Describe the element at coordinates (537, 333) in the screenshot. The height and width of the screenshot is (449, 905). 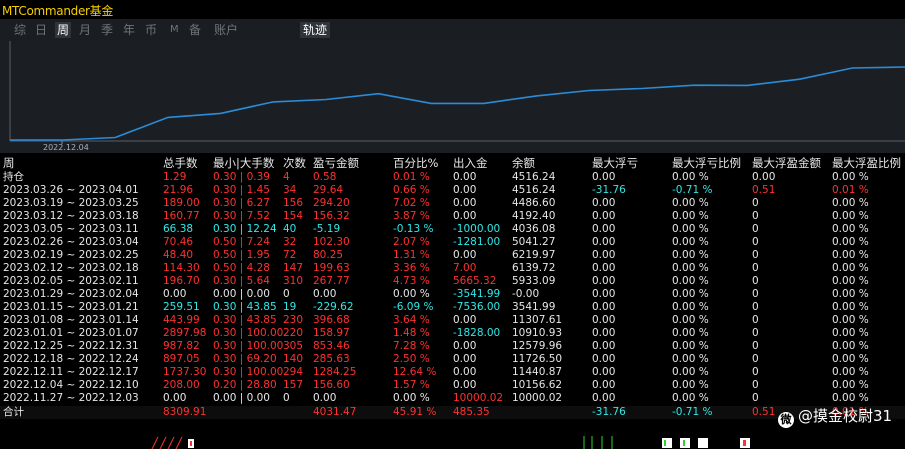
I see `cell-balance: 10910.93` at that location.